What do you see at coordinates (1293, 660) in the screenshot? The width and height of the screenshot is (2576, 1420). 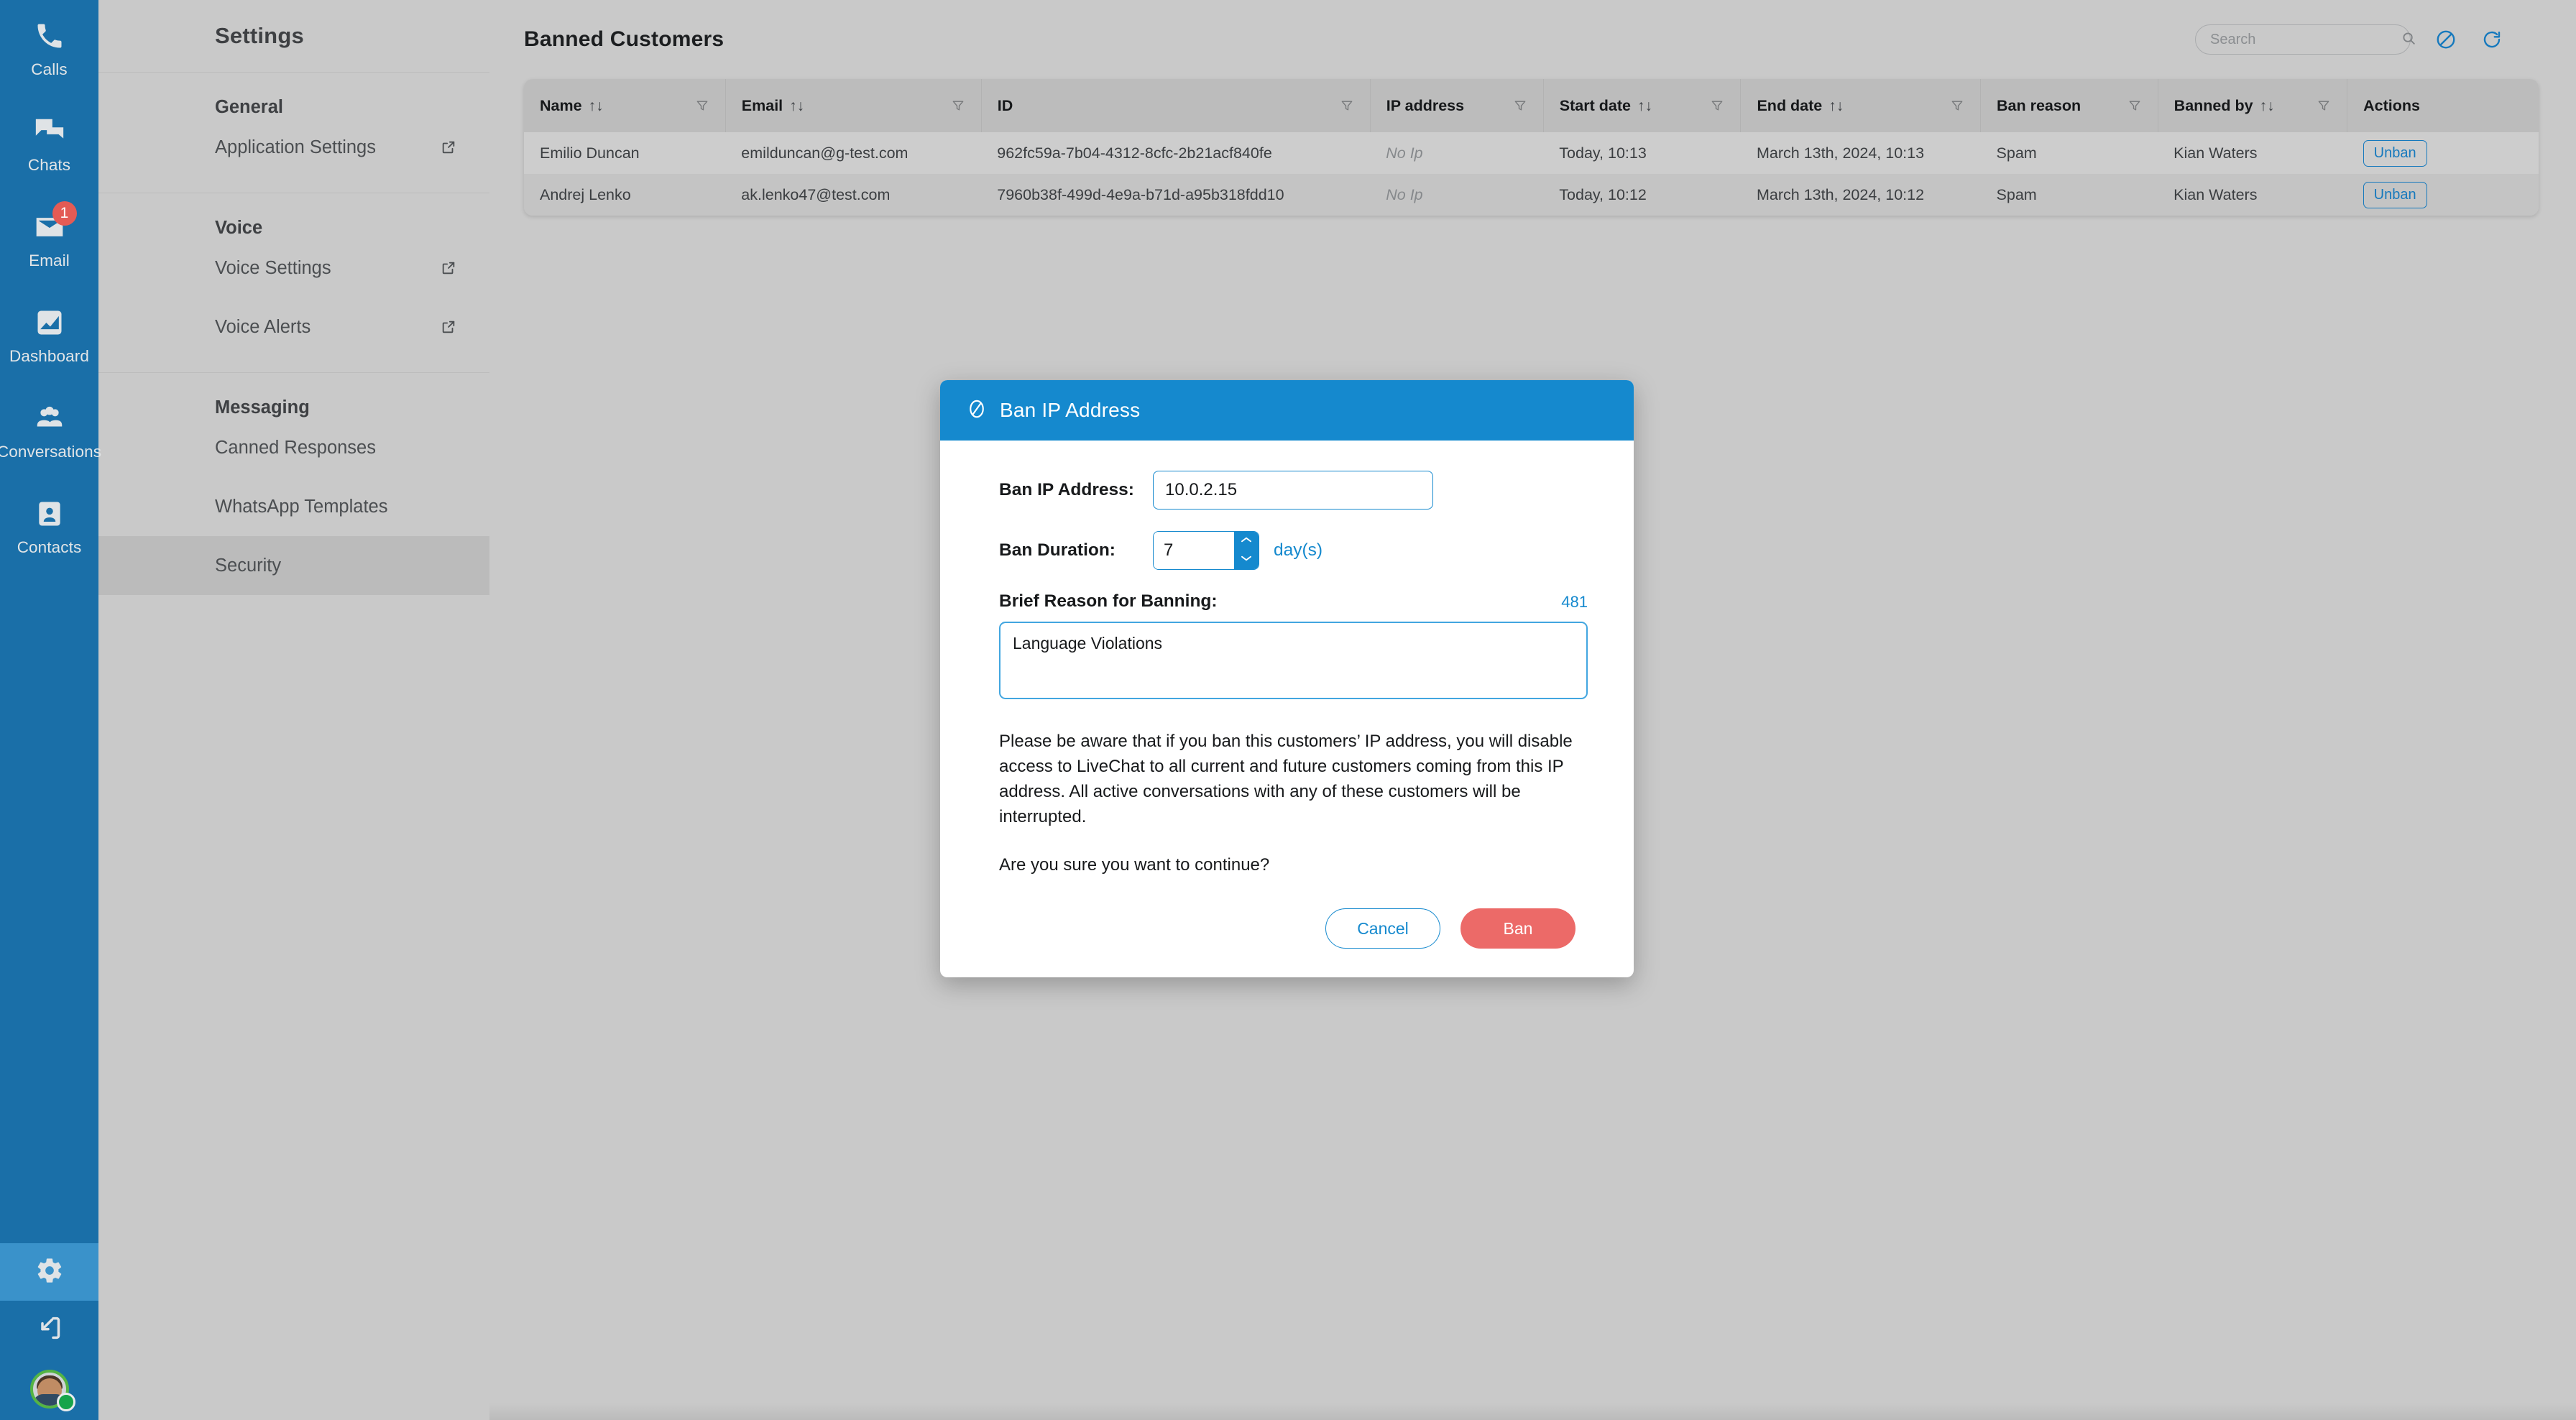 I see `reason-textarea` at bounding box center [1293, 660].